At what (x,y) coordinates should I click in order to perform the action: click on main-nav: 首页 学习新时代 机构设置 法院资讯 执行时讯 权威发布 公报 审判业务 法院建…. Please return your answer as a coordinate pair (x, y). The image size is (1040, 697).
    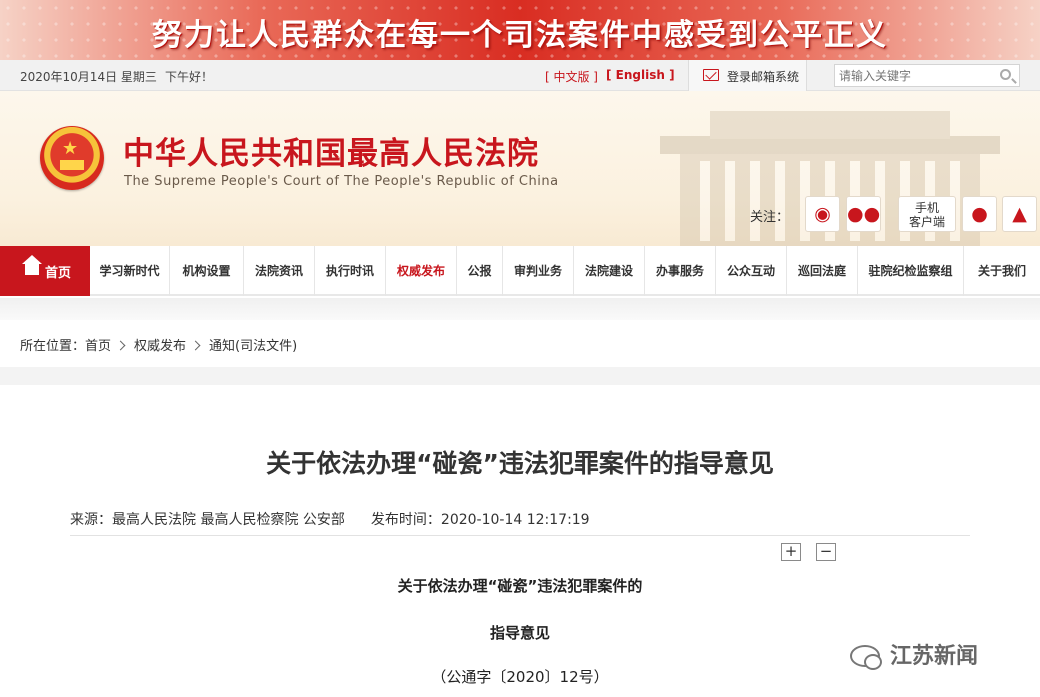
    Looking at the image, I should click on (520, 271).